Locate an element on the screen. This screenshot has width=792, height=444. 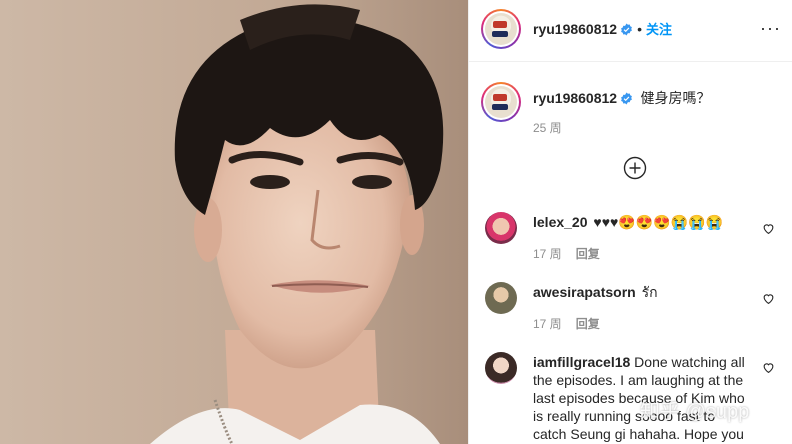
plus-circle-icon is located at coordinates (635, 168).